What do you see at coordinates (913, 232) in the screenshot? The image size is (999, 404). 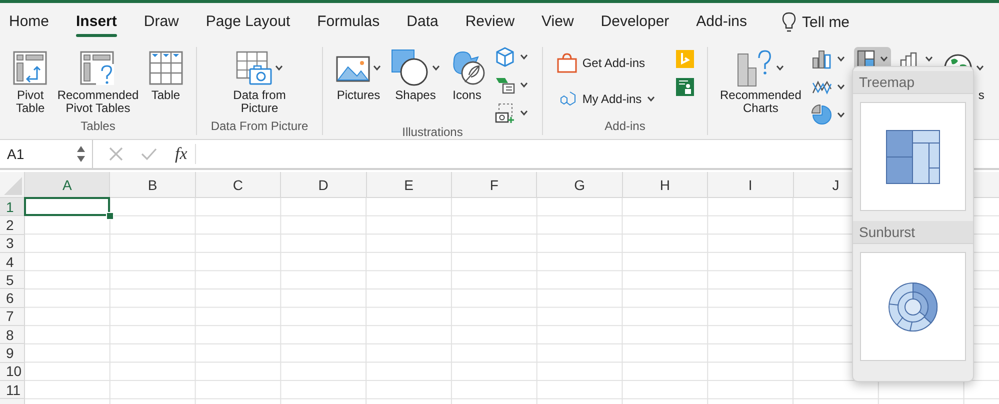 I see `menu-section-header: Sunburst` at bounding box center [913, 232].